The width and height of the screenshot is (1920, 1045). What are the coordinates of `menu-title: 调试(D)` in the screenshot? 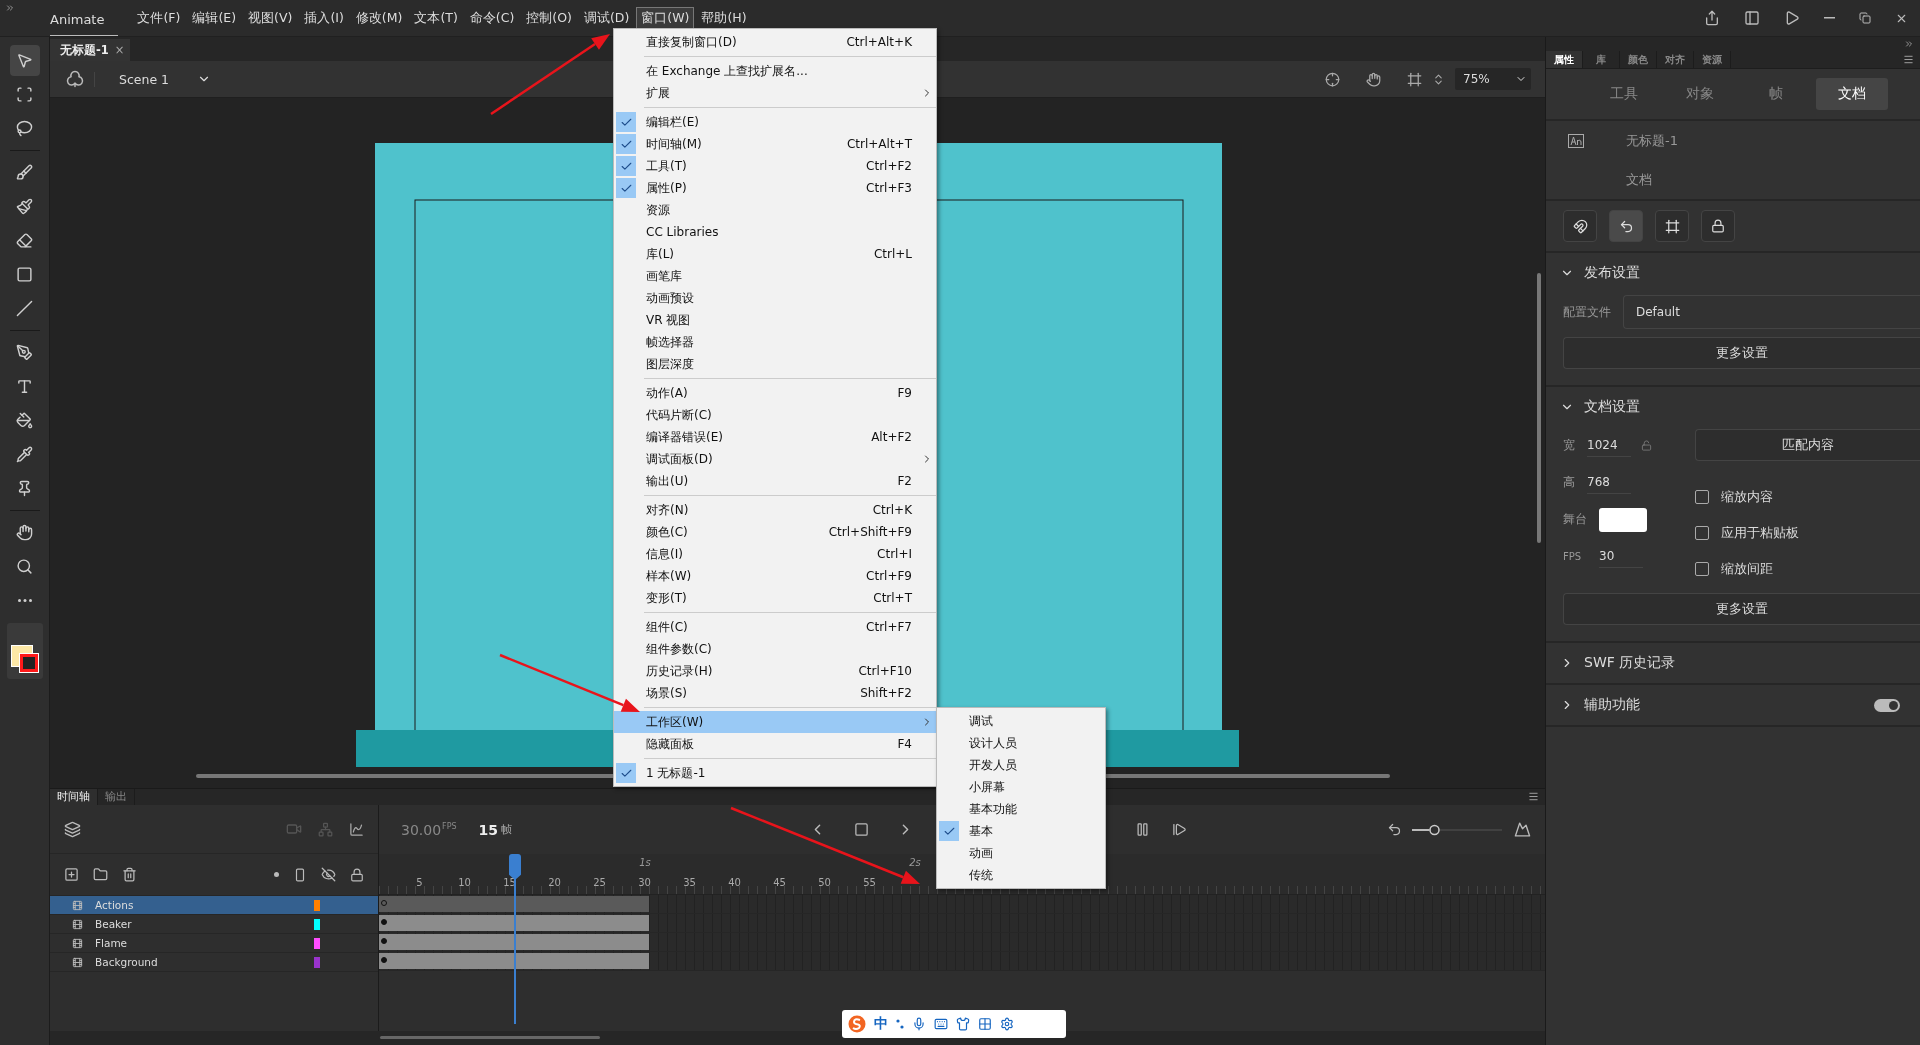 It's located at (606, 18).